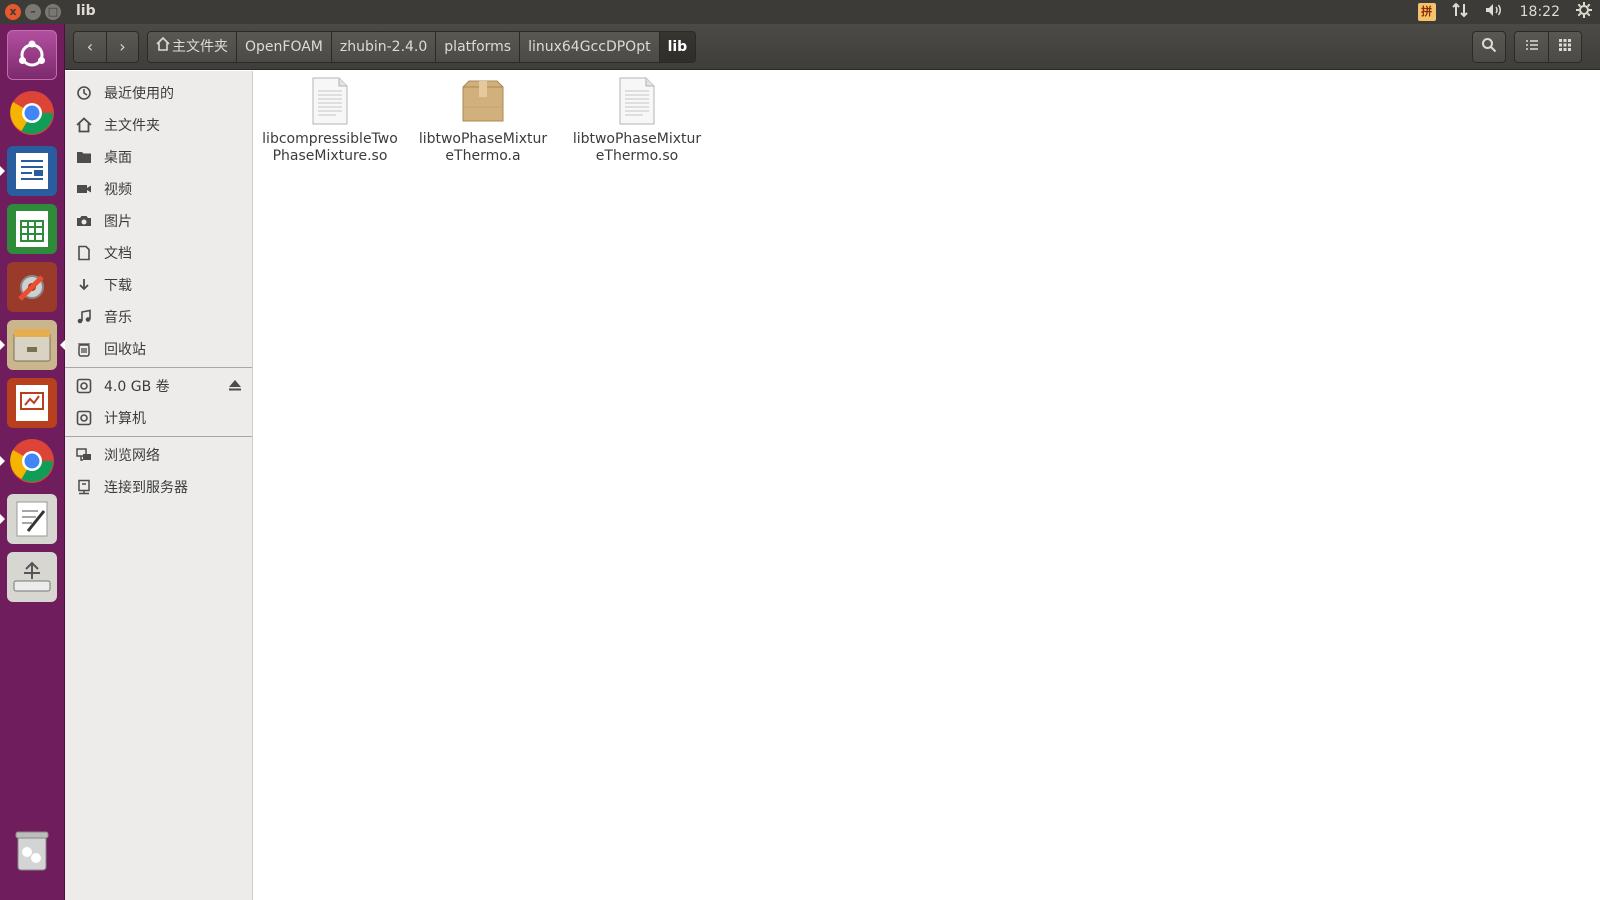 The height and width of the screenshot is (900, 1600). I want to click on files-launcher-icon, so click(32, 345).